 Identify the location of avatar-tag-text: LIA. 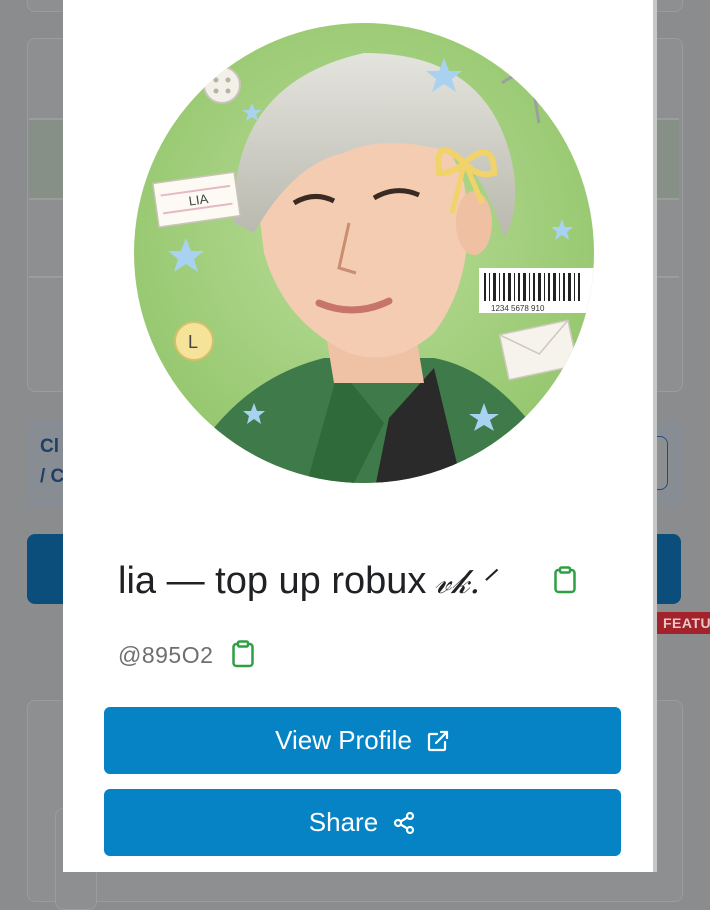
(199, 200).